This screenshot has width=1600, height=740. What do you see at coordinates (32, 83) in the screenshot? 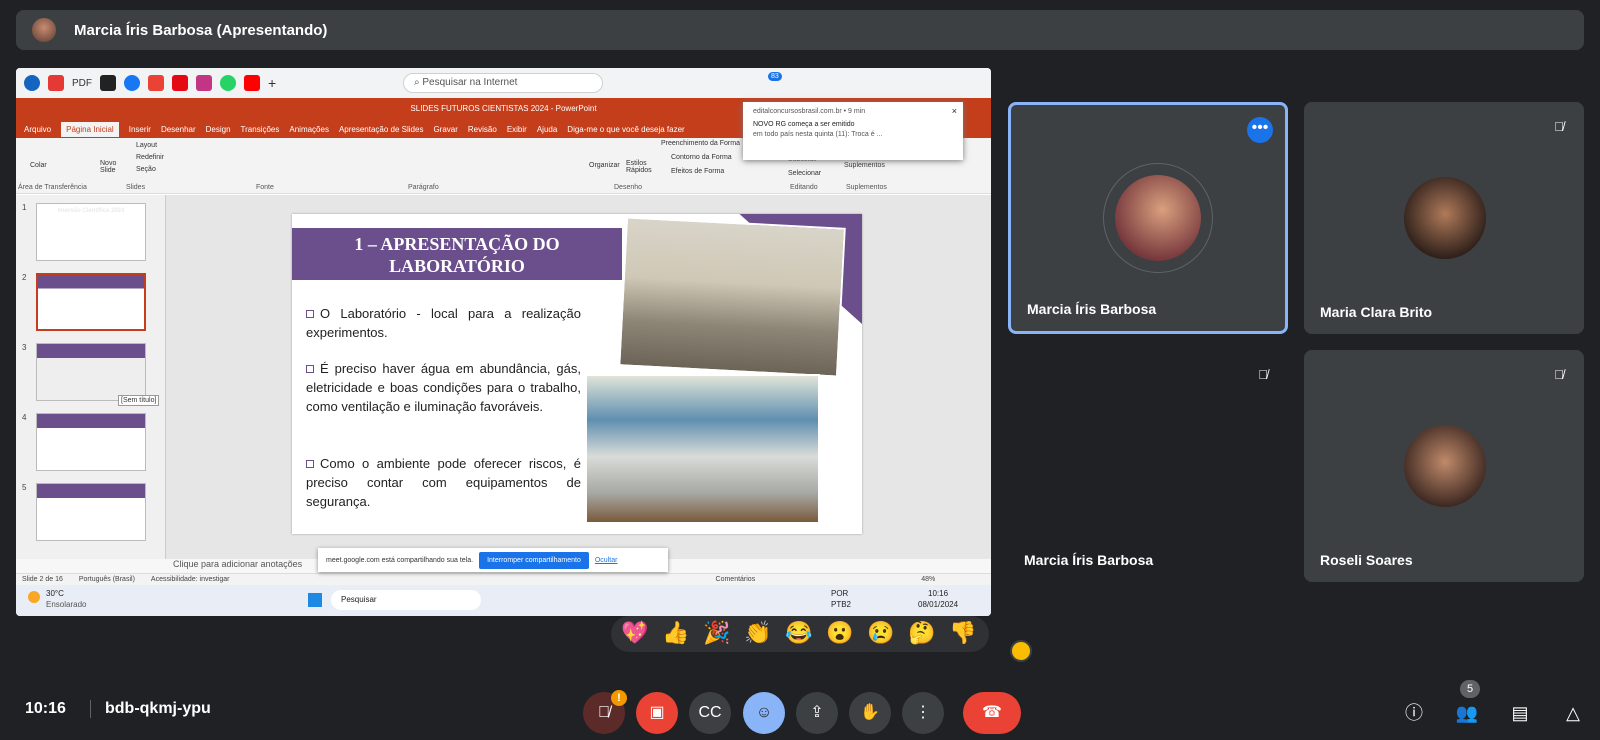
I see `browser-logo-icon` at bounding box center [32, 83].